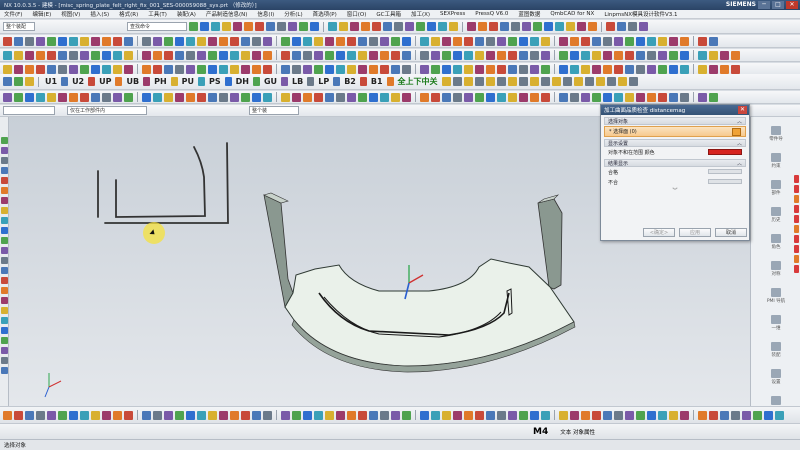 The height and width of the screenshot is (450, 800). Describe the element at coordinates (776, 160) in the screenshot. I see `resource-item-1: 约束` at that location.